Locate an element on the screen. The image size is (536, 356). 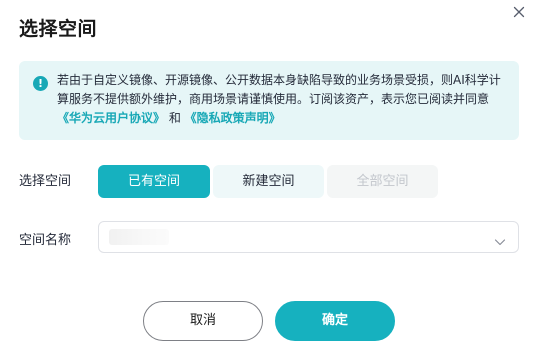
notice-text-line-2: 算服务不提供额外维护，商用场景请谨慎使用。订阅该资产，表示您已阅读并同意 is located at coordinates (273, 99).